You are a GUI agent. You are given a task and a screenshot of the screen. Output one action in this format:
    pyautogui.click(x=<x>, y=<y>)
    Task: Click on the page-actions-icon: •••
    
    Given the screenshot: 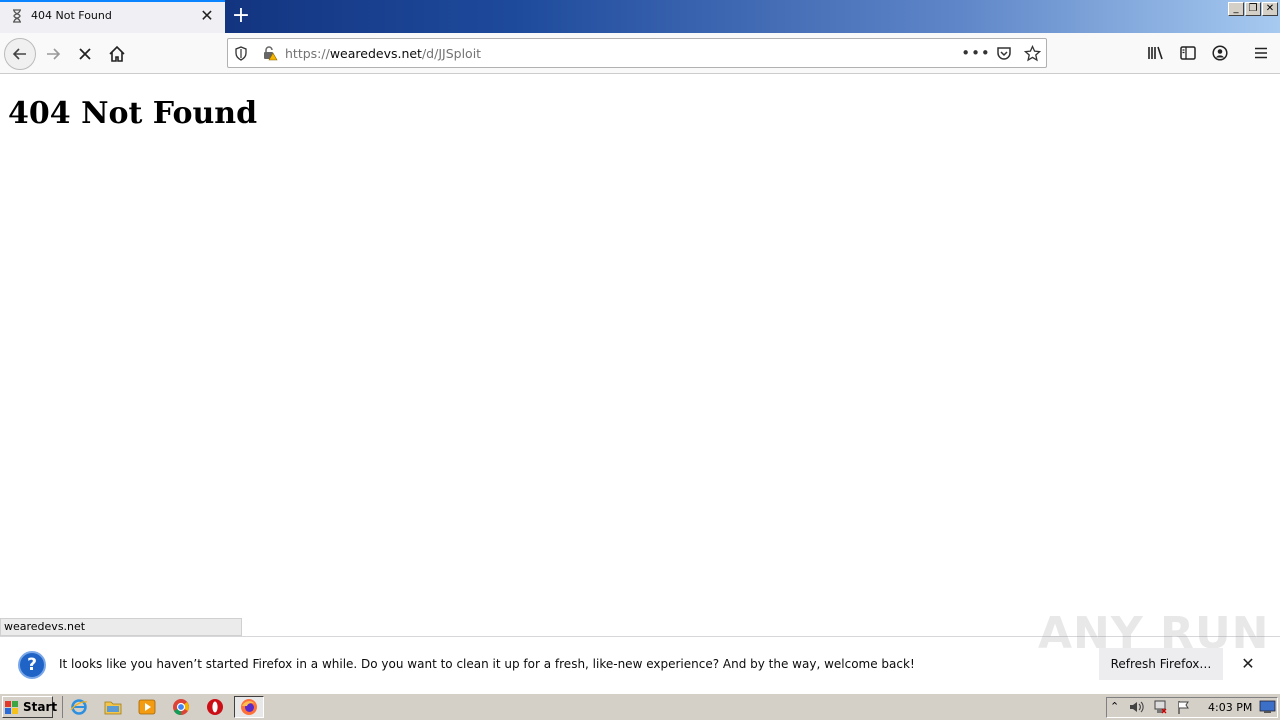 What is the action you would take?
    pyautogui.click(x=975, y=53)
    